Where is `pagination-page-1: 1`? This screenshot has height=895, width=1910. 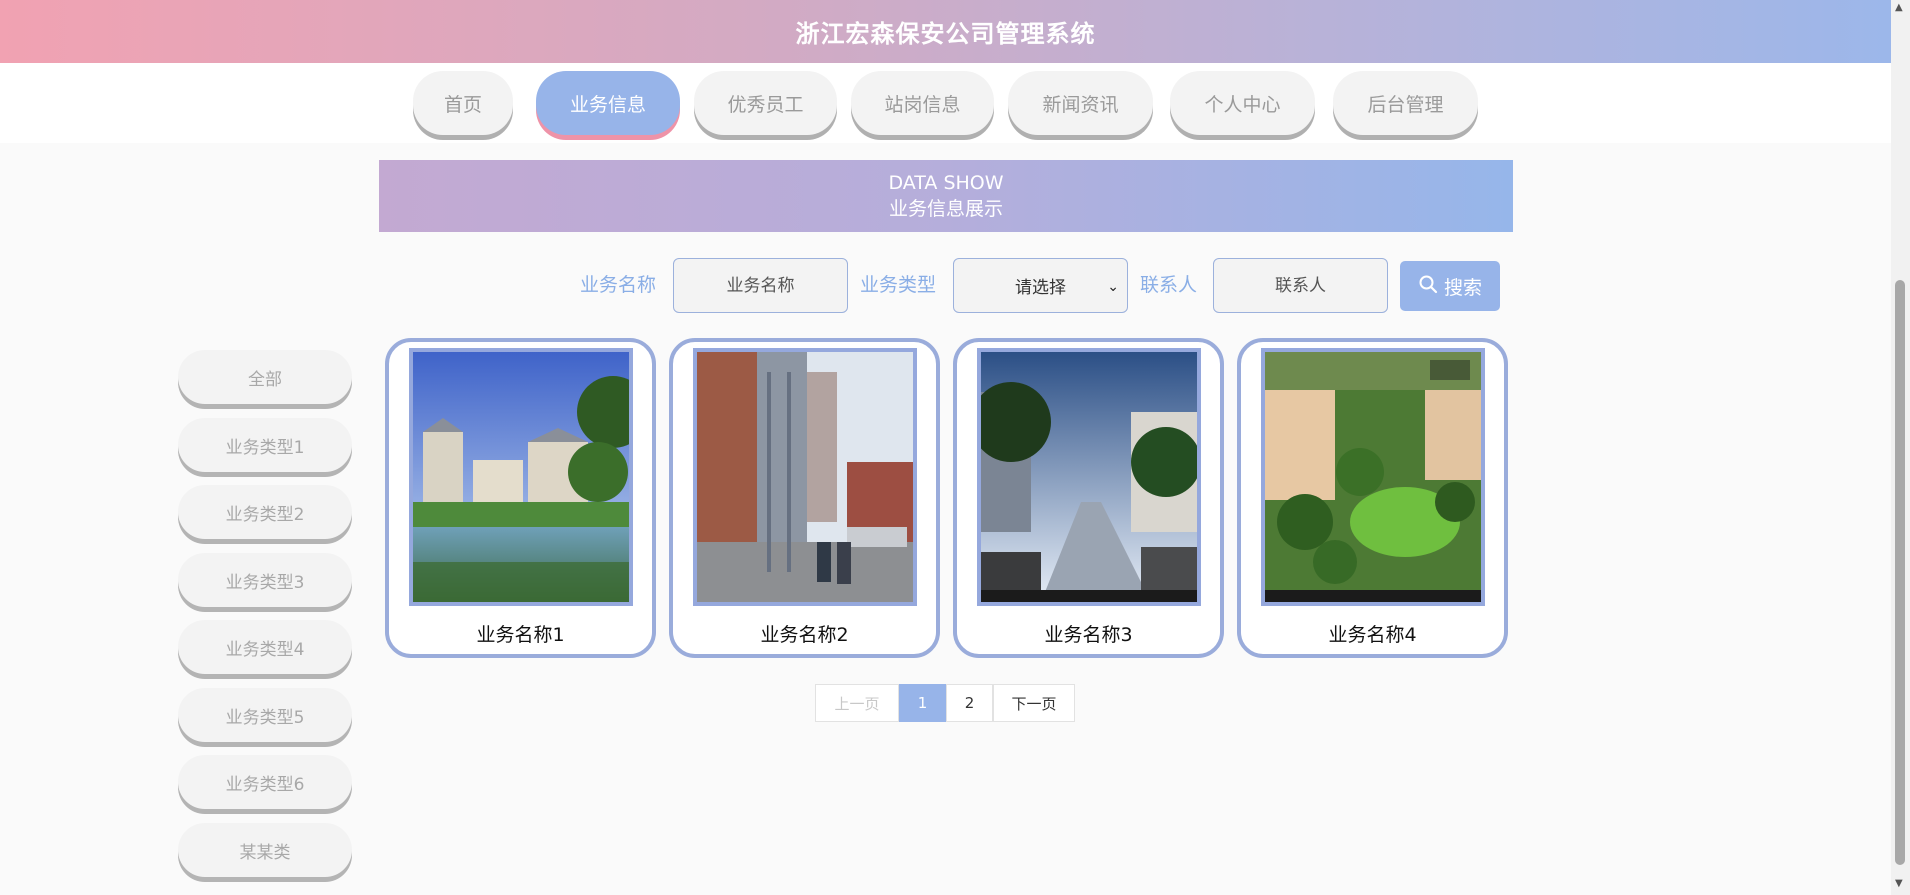 pagination-page-1: 1 is located at coordinates (922, 703).